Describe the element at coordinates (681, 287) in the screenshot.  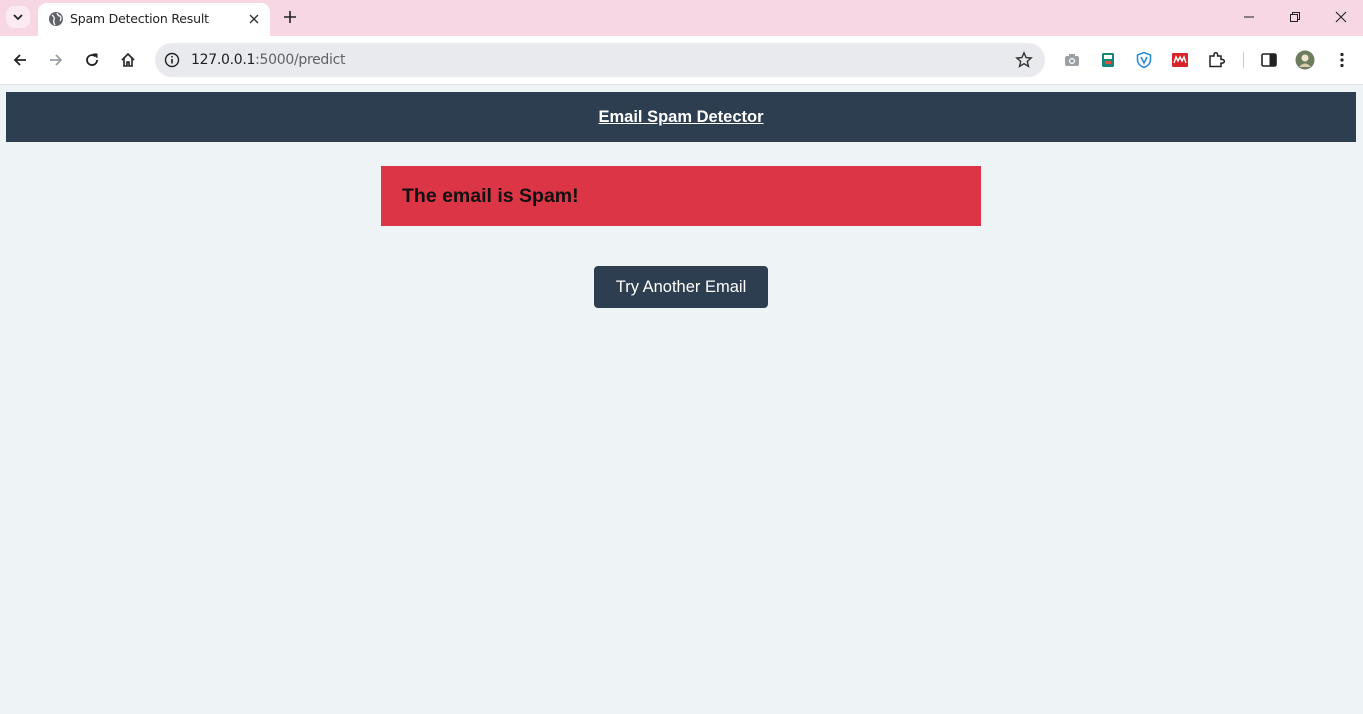
I see `try-another-email-button: Try Another Email` at that location.